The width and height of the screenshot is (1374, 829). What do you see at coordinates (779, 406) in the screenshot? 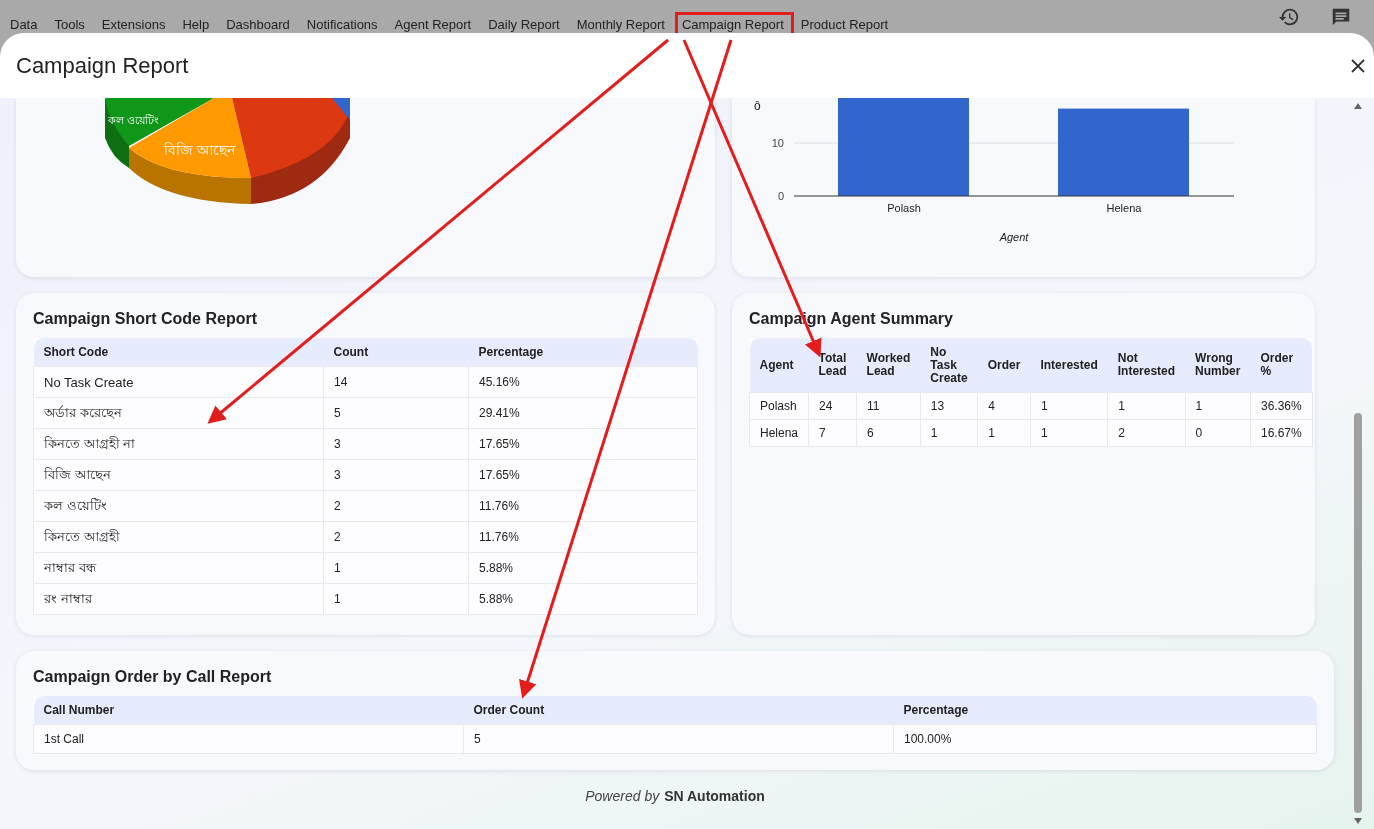
I see `table-cell: Polash` at bounding box center [779, 406].